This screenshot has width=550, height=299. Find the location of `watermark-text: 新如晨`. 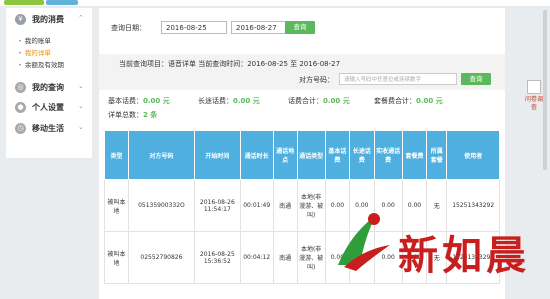

watermark-text: 新如晨 is located at coordinates (464, 255).